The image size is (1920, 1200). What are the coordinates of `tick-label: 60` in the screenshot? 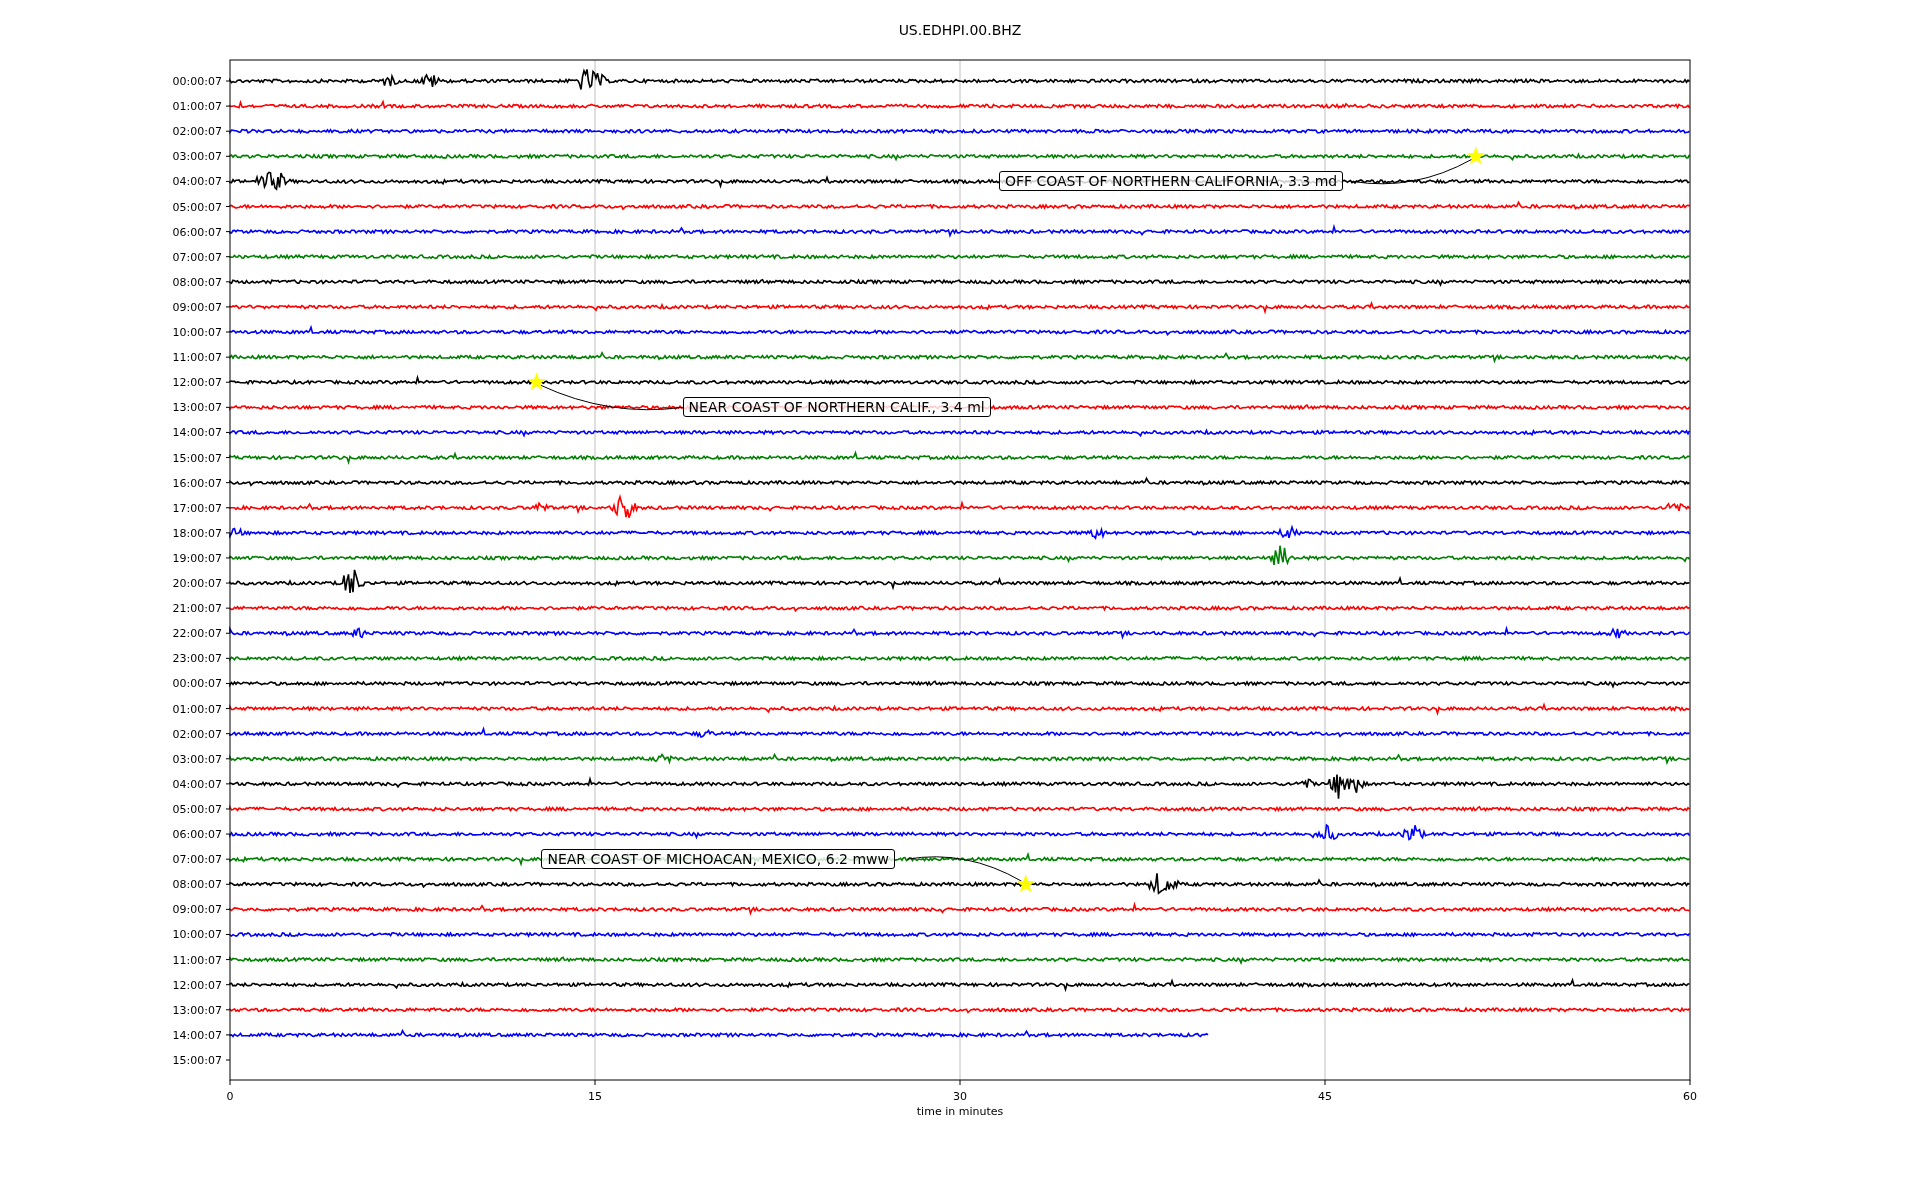 It's located at (1690, 1096).